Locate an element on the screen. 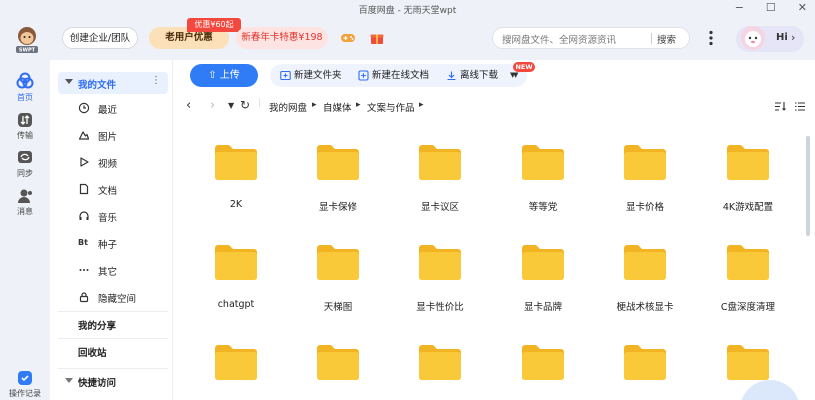 Image resolution: width=815 pixels, height=400 pixels. search-button: 搜索 is located at coordinates (666, 39).